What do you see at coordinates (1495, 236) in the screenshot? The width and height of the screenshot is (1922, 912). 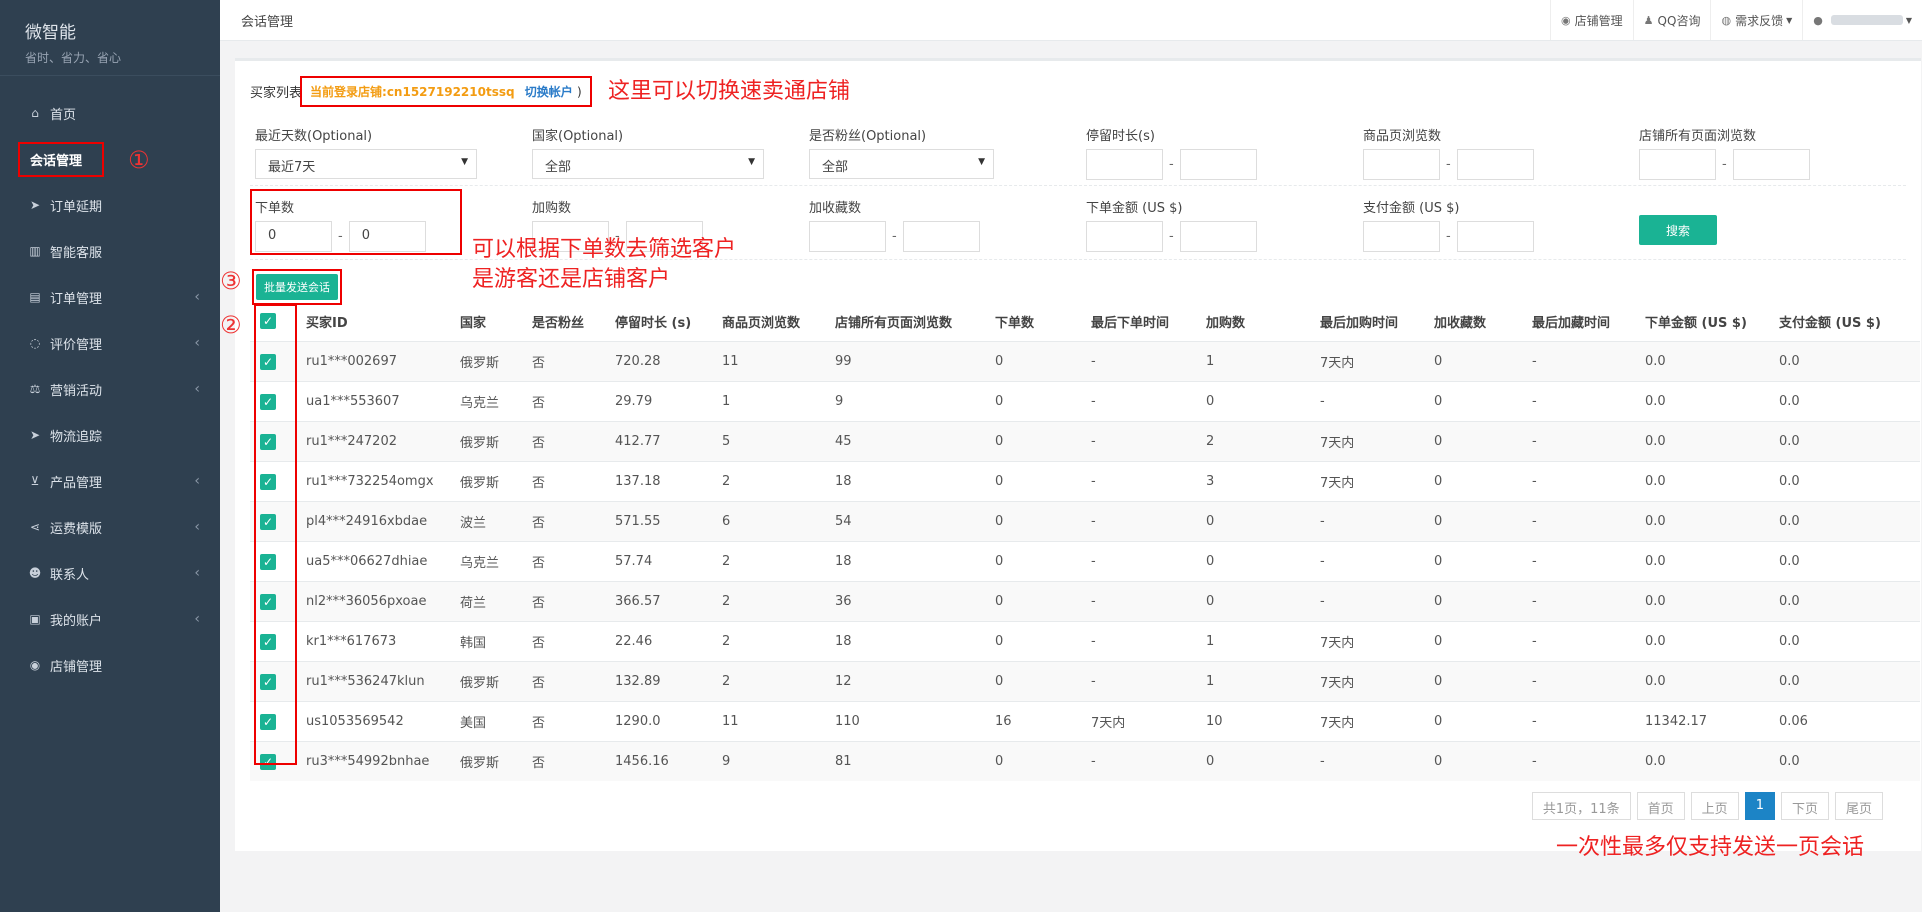 I see `paid-amount-max-input` at bounding box center [1495, 236].